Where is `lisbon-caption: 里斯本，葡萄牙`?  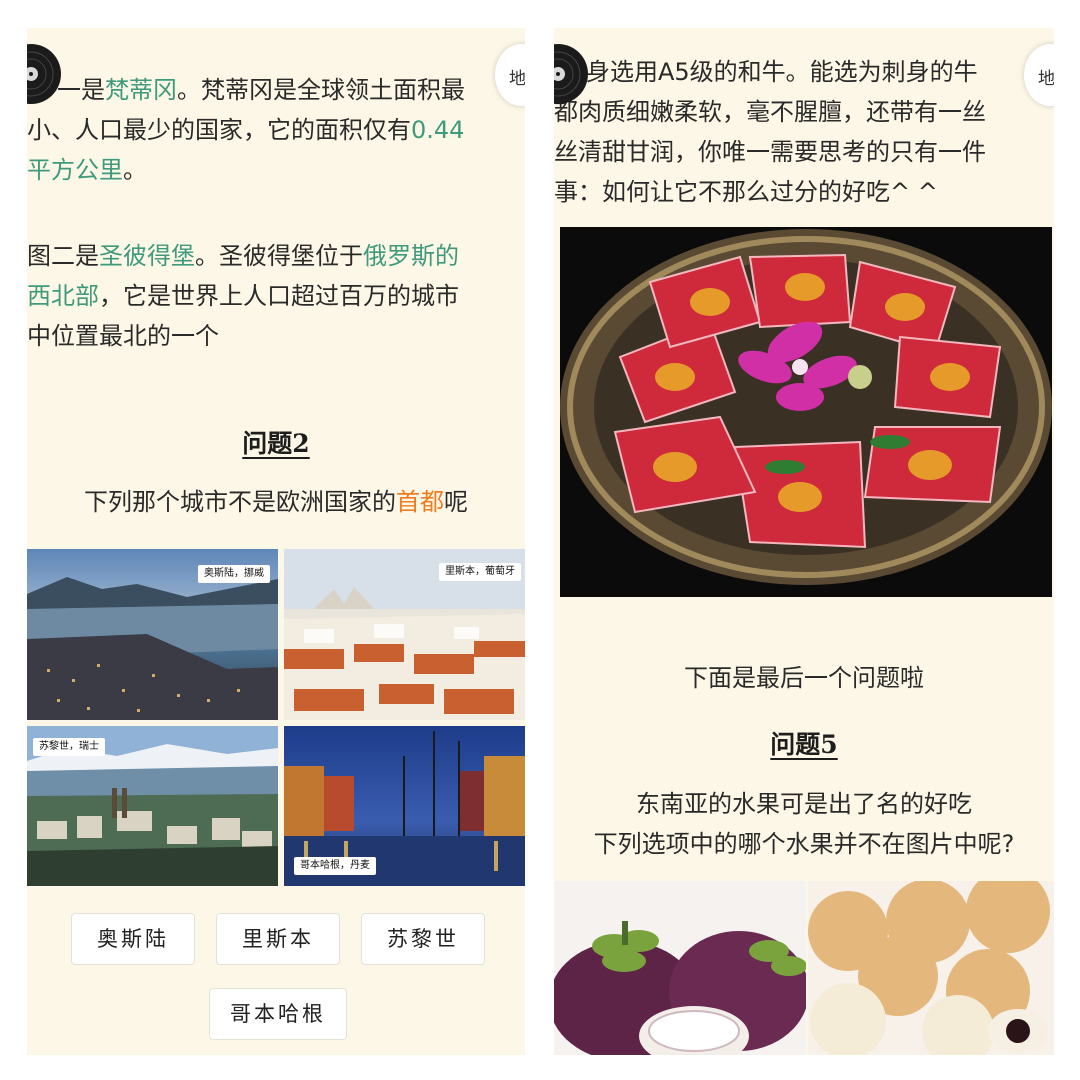
lisbon-caption: 里斯本，葡萄牙 is located at coordinates (480, 572).